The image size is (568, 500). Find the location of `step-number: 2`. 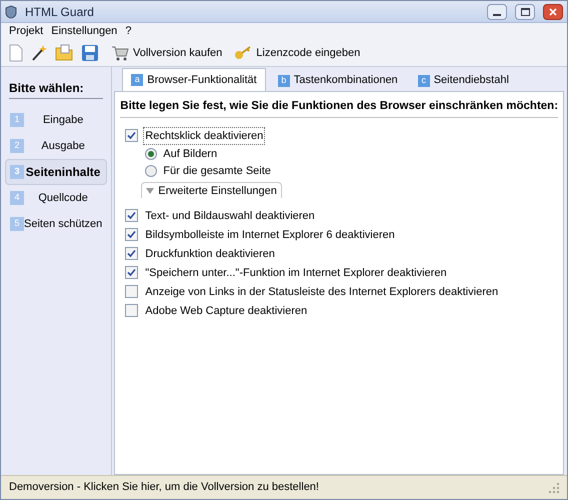

step-number: 2 is located at coordinates (17, 146).